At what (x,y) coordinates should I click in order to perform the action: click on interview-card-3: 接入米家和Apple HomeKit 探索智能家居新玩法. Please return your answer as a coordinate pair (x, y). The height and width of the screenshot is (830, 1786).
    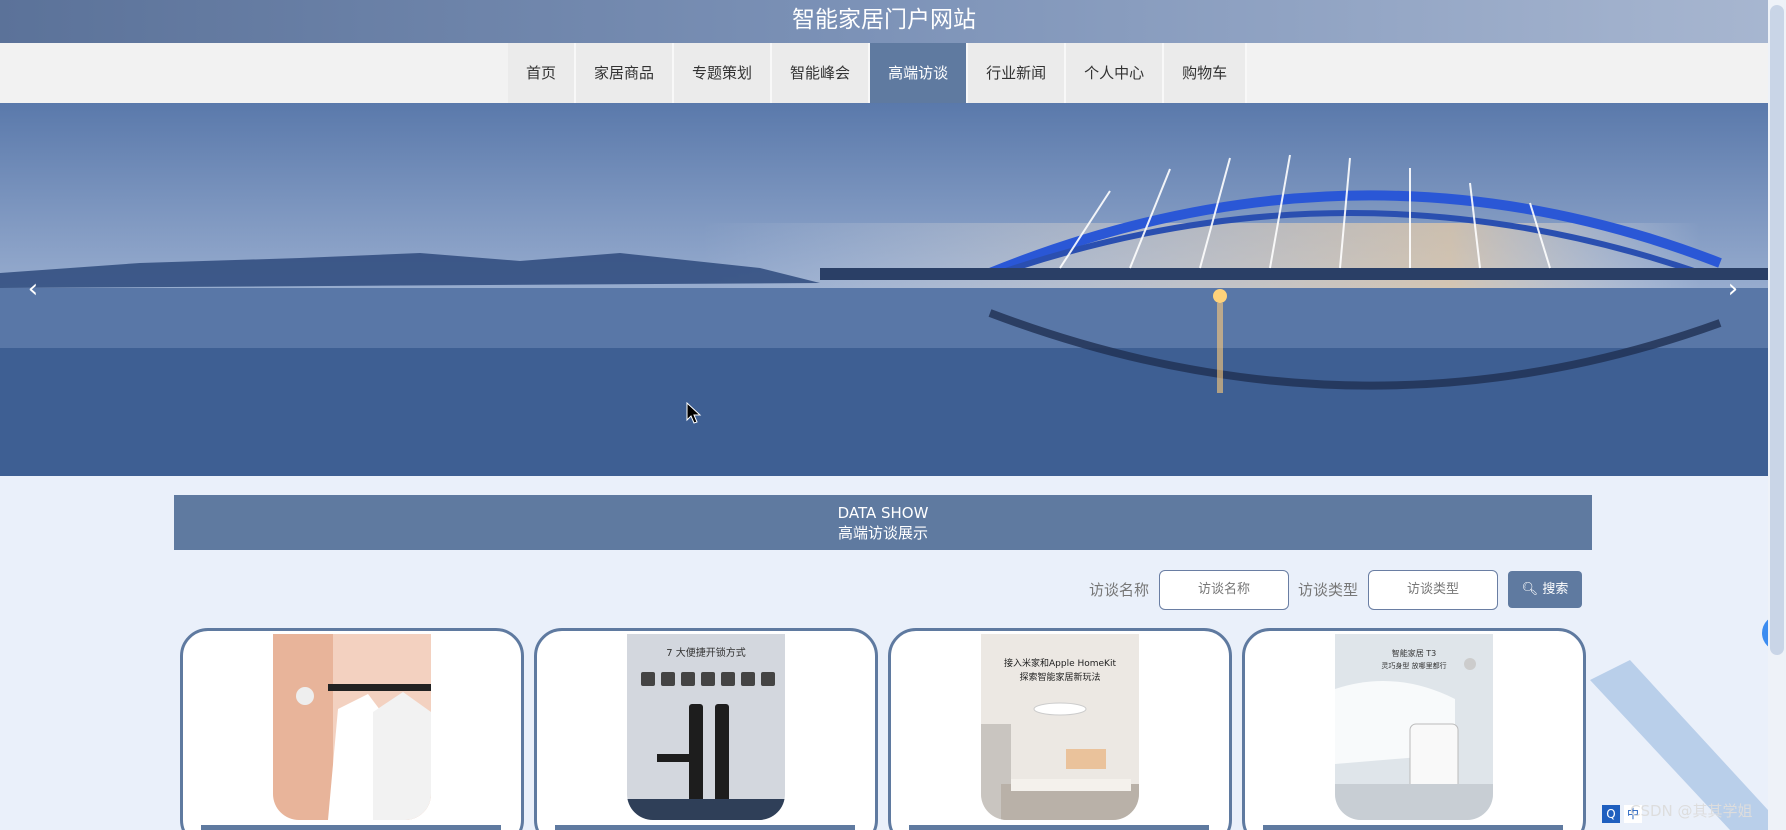
    Looking at the image, I should click on (1060, 729).